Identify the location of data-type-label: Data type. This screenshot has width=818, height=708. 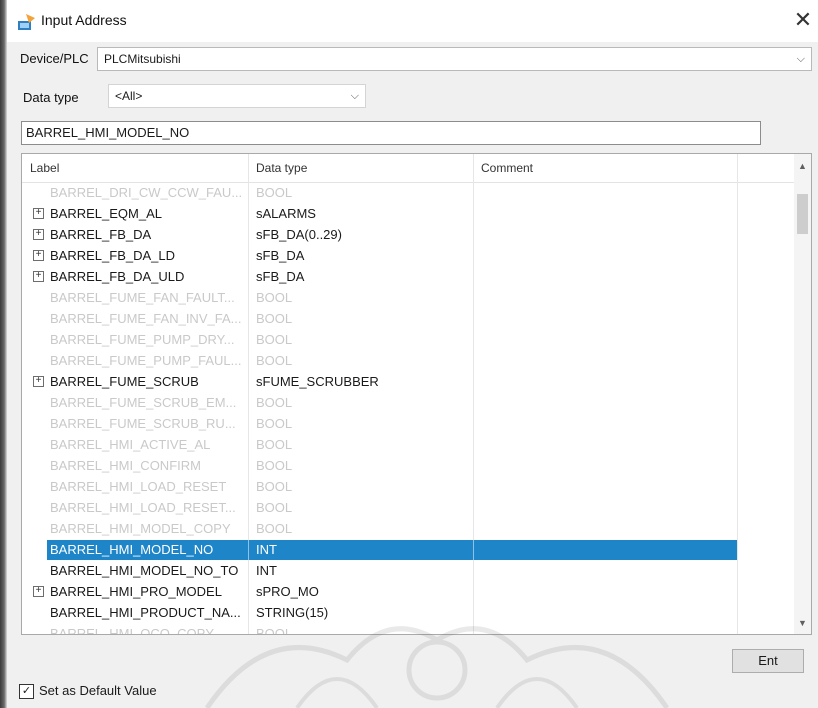
(51, 97).